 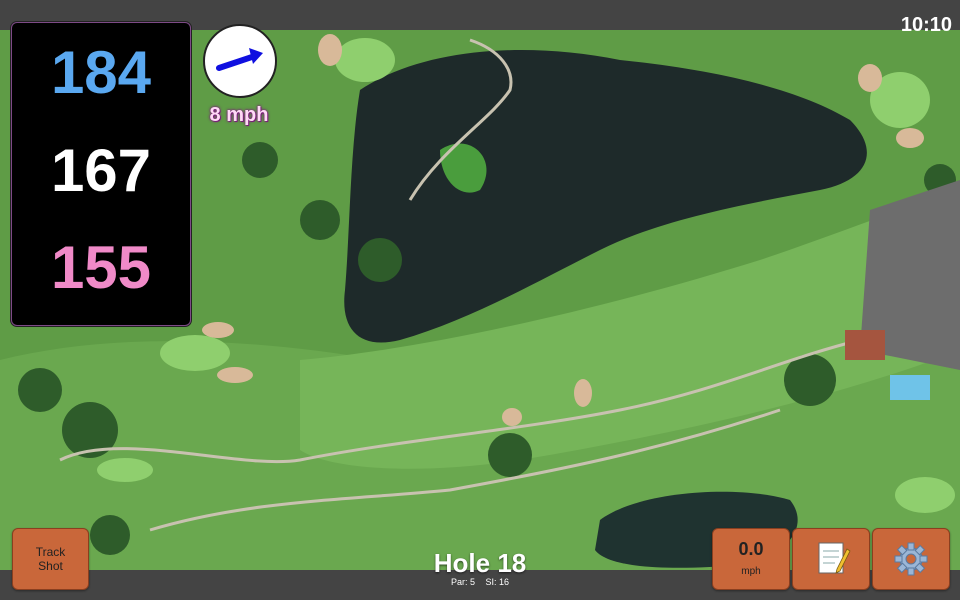 I want to click on wind-speed-value: 0.0, so click(x=751, y=549).